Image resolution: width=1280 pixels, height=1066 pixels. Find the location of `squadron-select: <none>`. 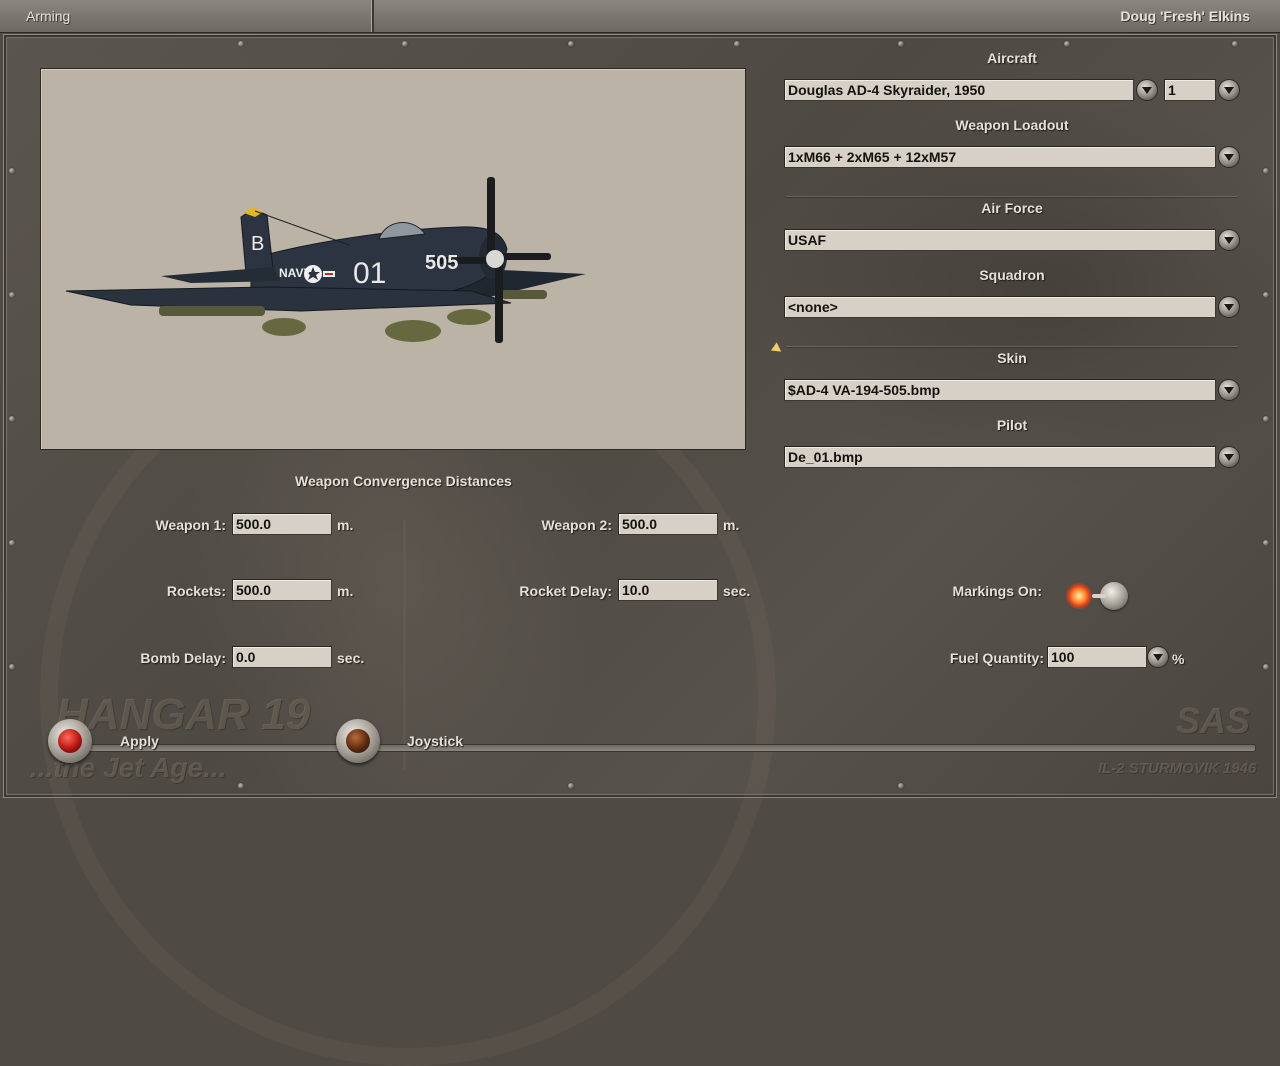

squadron-select: <none> is located at coordinates (1000, 307).